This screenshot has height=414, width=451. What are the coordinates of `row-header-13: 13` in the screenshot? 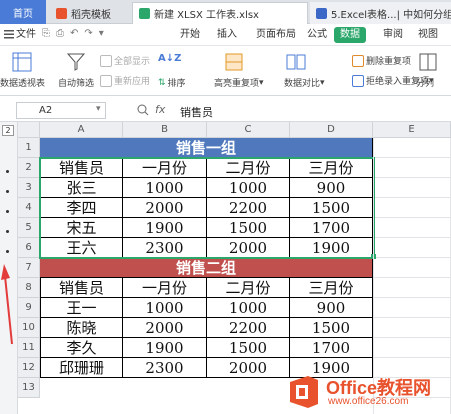 It's located at (29, 388).